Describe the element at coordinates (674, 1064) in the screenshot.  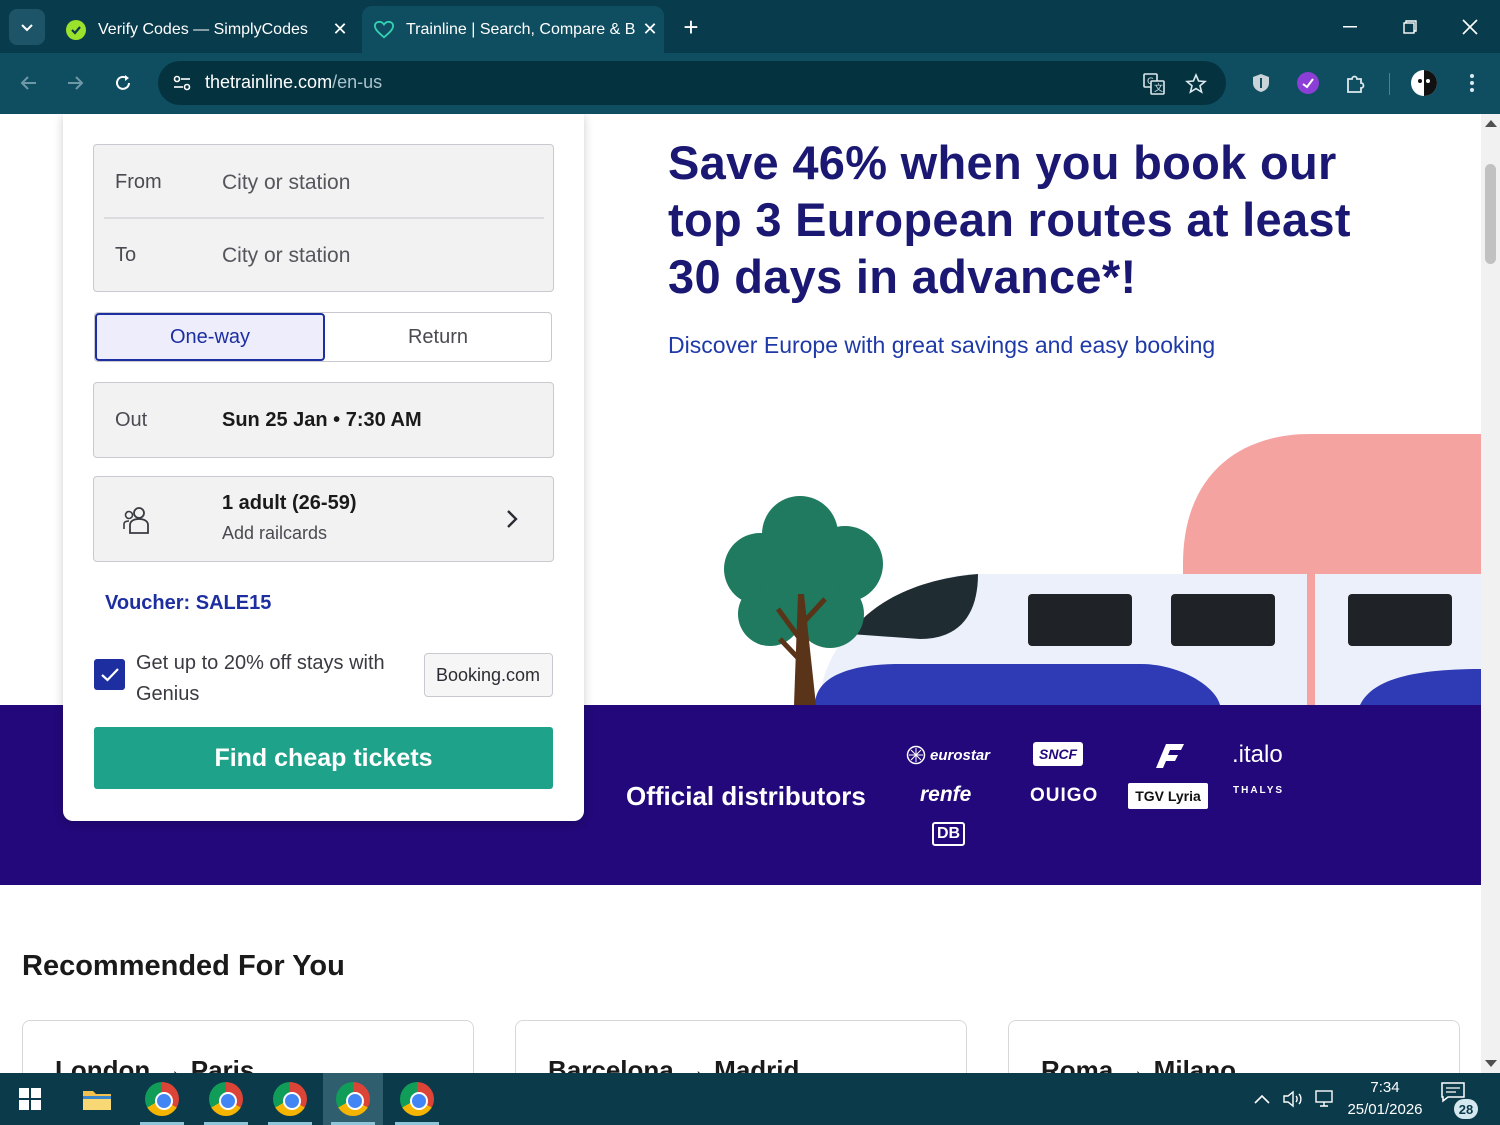
I see `route-name: Barcelona → Madrid` at that location.